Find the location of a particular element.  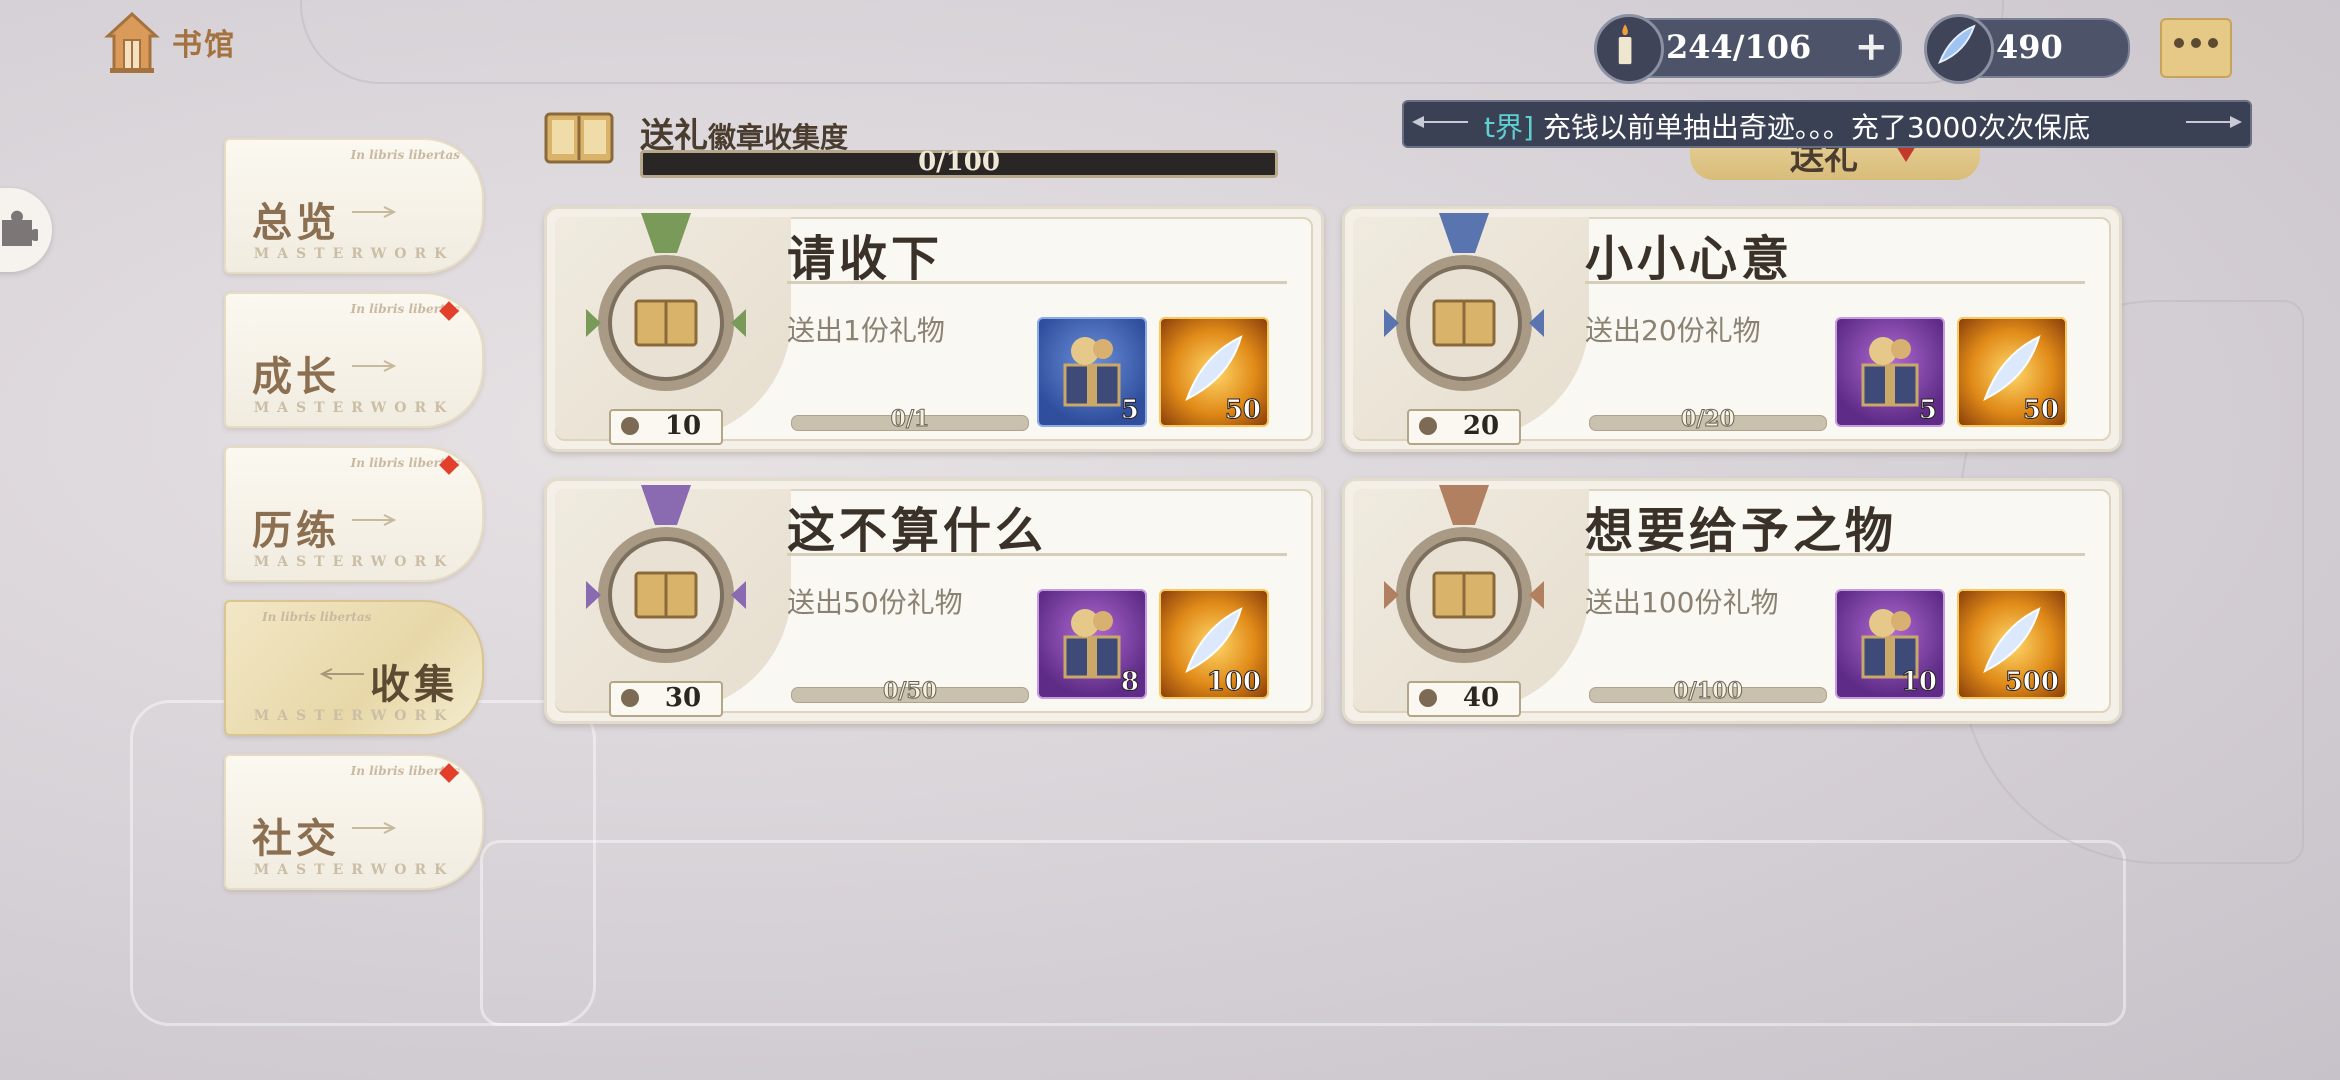

badge-card: 30 这不算什么 送出50份礼物 0/50 8 100 is located at coordinates (934, 601).